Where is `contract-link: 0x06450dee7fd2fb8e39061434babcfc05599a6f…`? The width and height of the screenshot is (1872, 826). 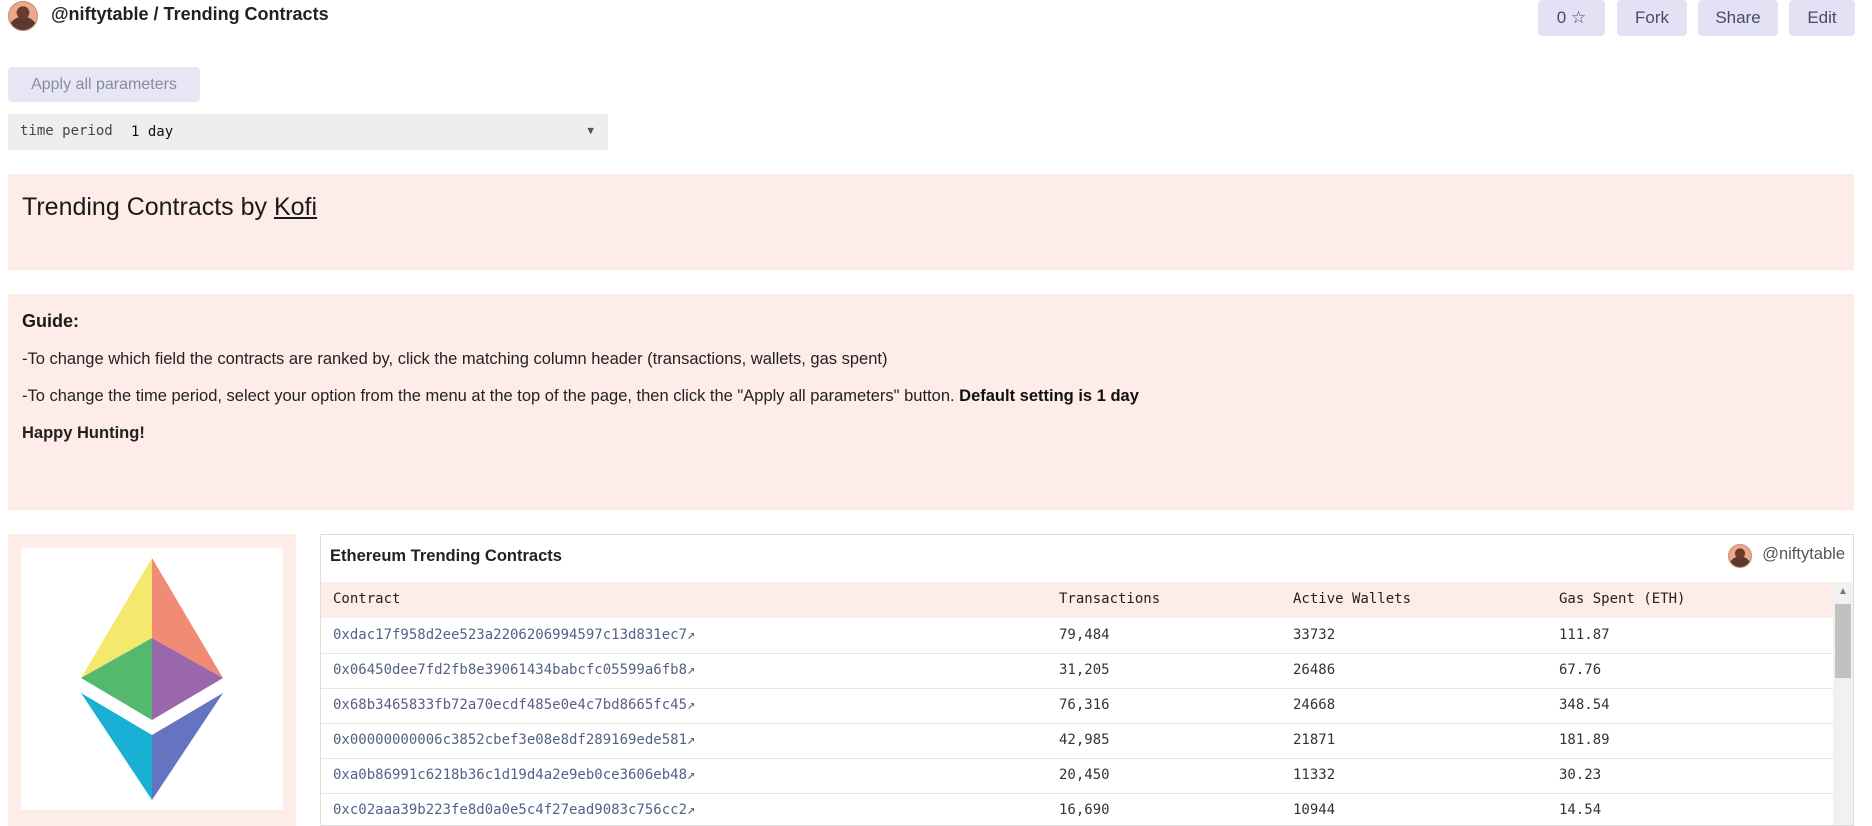
contract-link: 0x06450dee7fd2fb8e39061434babcfc05599a6f… is located at coordinates (514, 670).